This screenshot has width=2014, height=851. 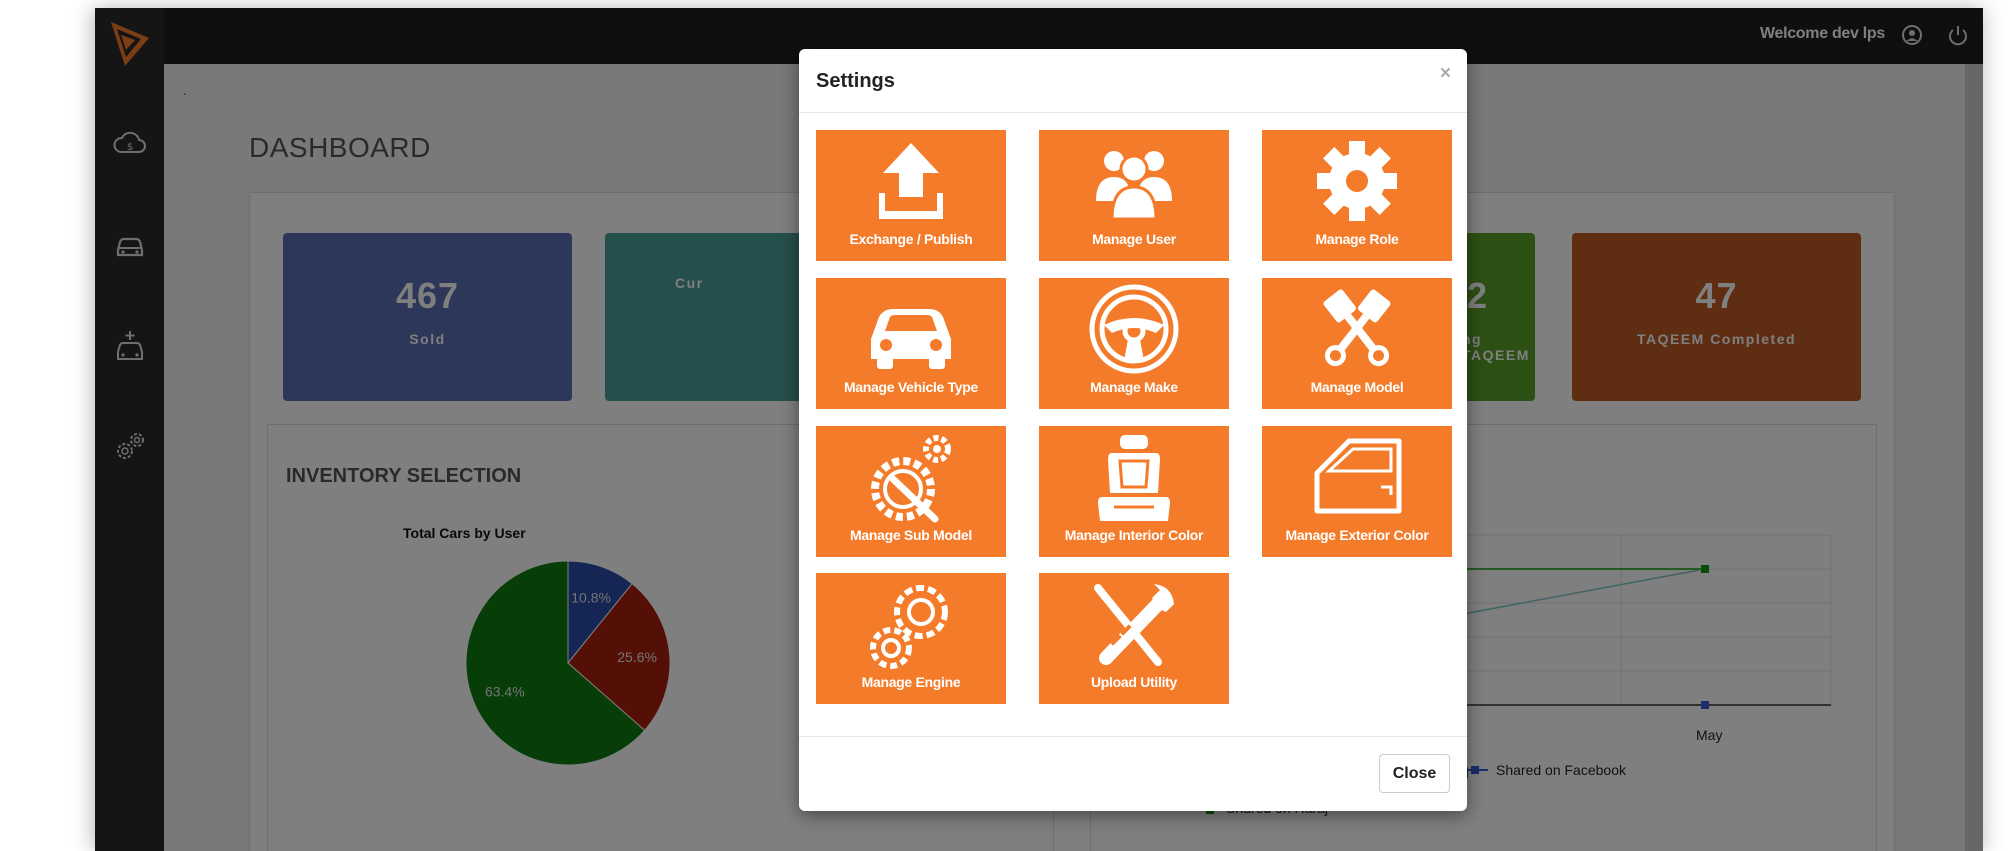 I want to click on close-button: Close, so click(x=1414, y=773).